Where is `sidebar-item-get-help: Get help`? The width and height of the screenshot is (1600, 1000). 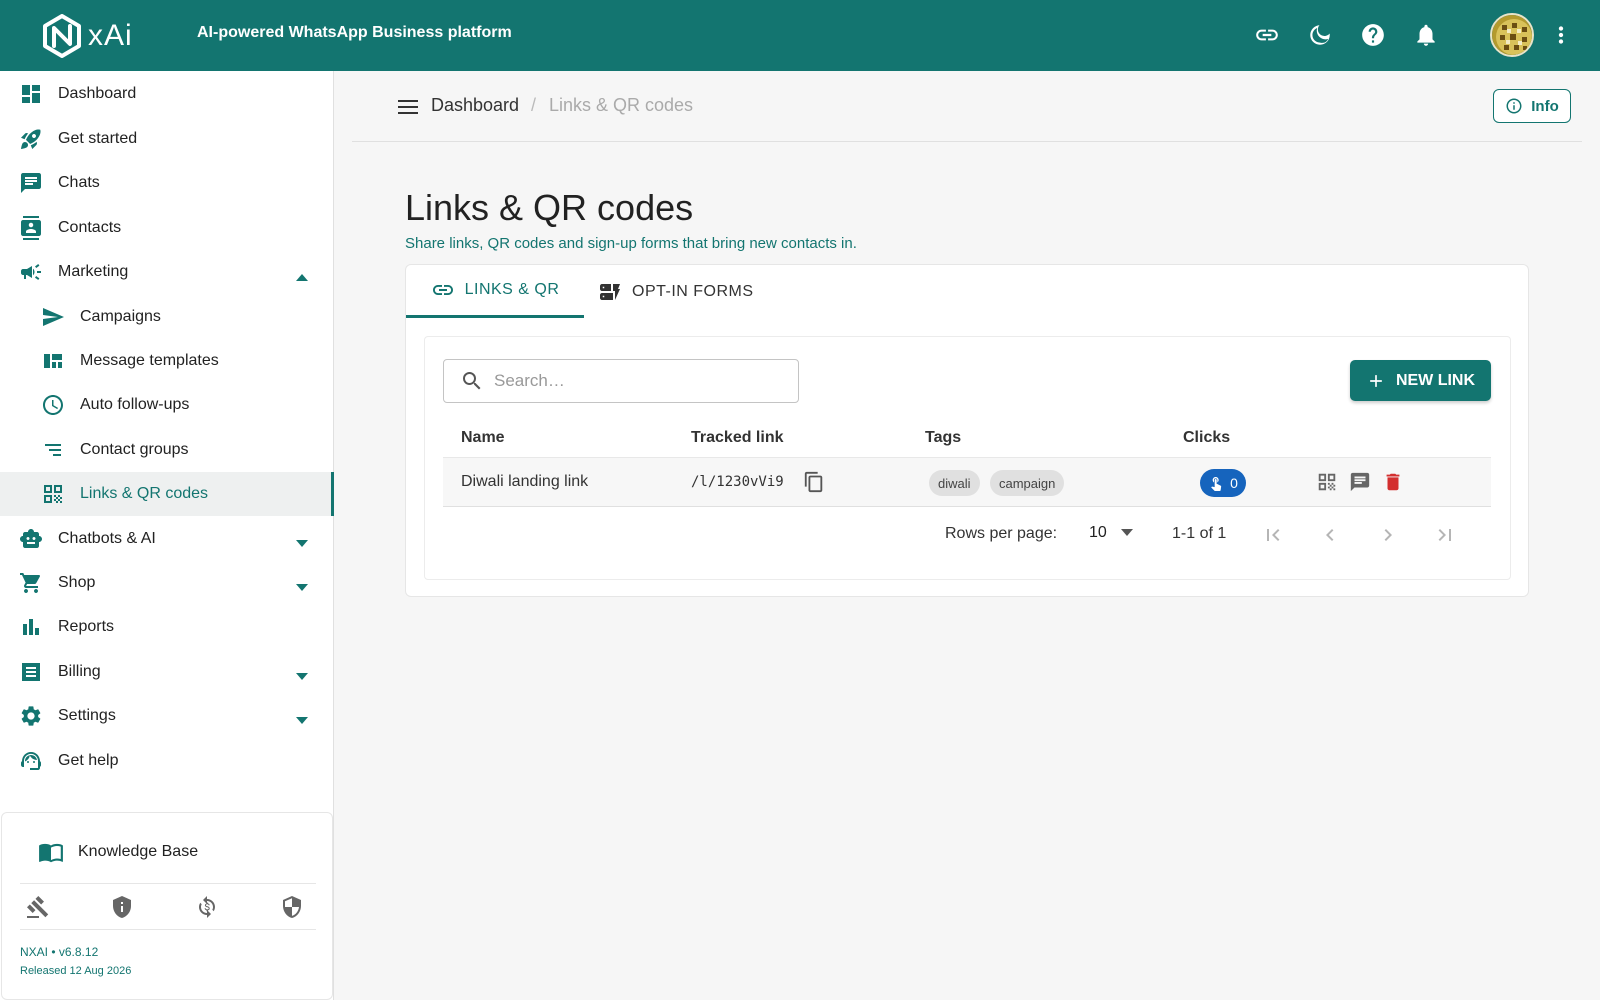
sidebar-item-get-help: Get help is located at coordinates (167, 761).